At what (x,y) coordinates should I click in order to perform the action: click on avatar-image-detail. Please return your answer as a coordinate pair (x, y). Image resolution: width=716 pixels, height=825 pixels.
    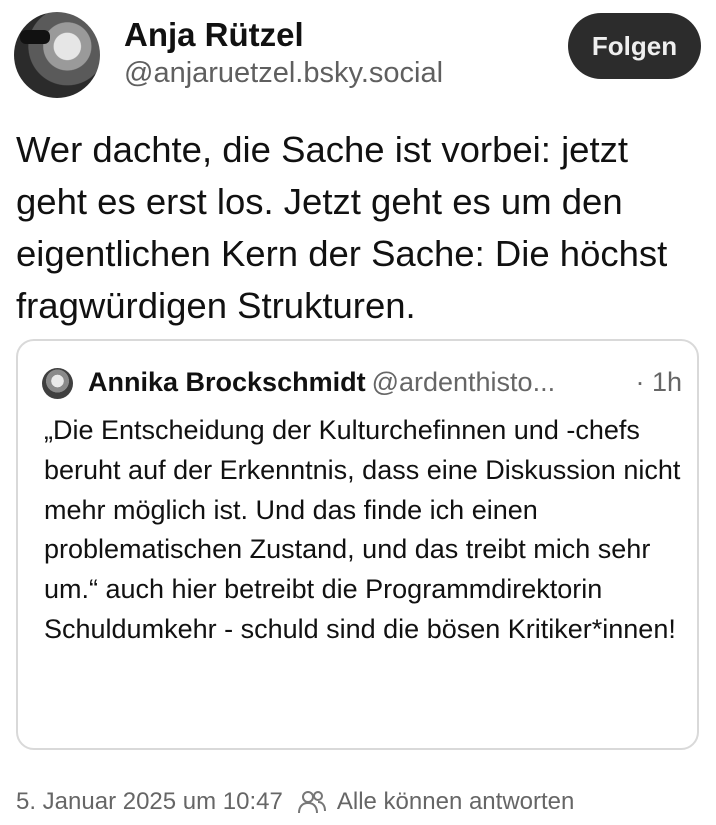
    Looking at the image, I should click on (35, 37).